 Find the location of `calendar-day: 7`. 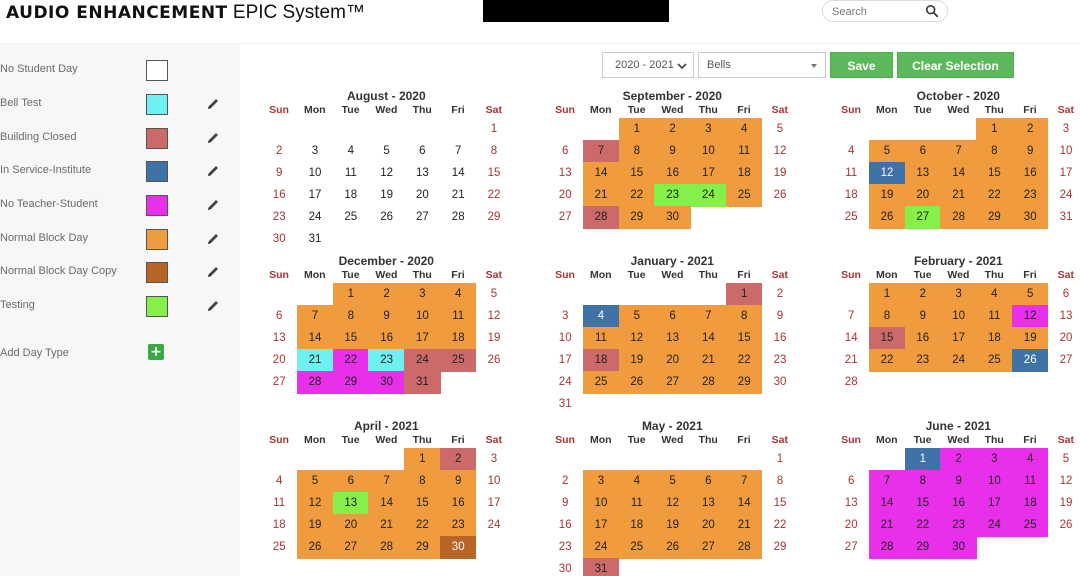

calendar-day: 7 is located at coordinates (601, 151).